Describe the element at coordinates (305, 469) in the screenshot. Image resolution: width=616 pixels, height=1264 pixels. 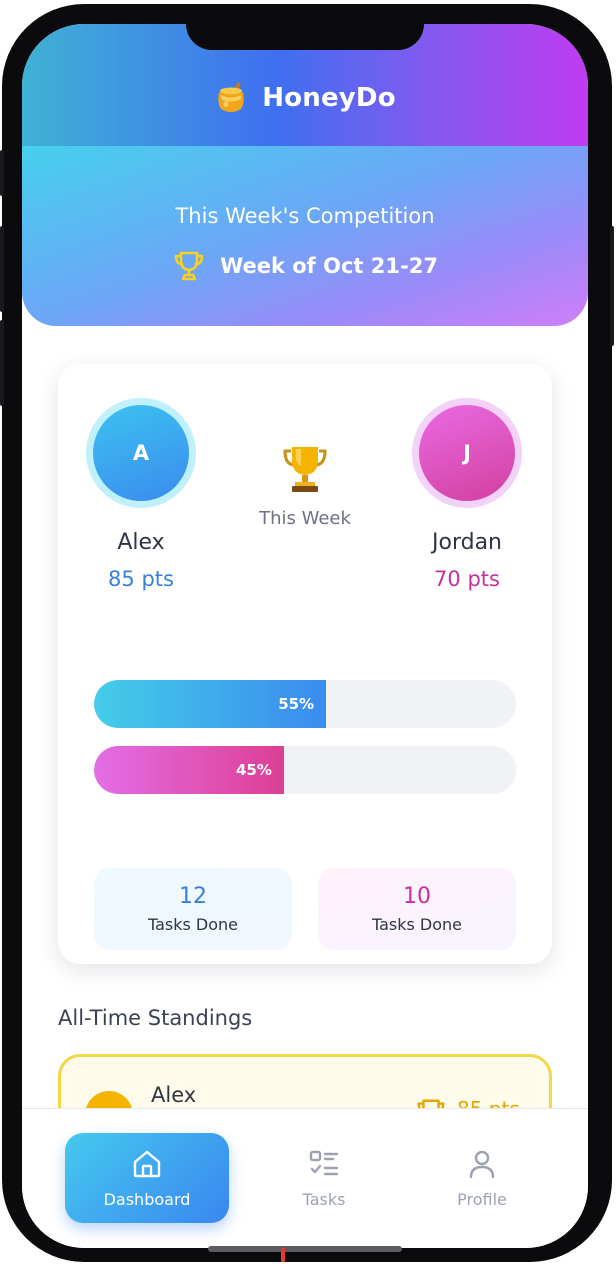
I see `trophy-icon` at that location.